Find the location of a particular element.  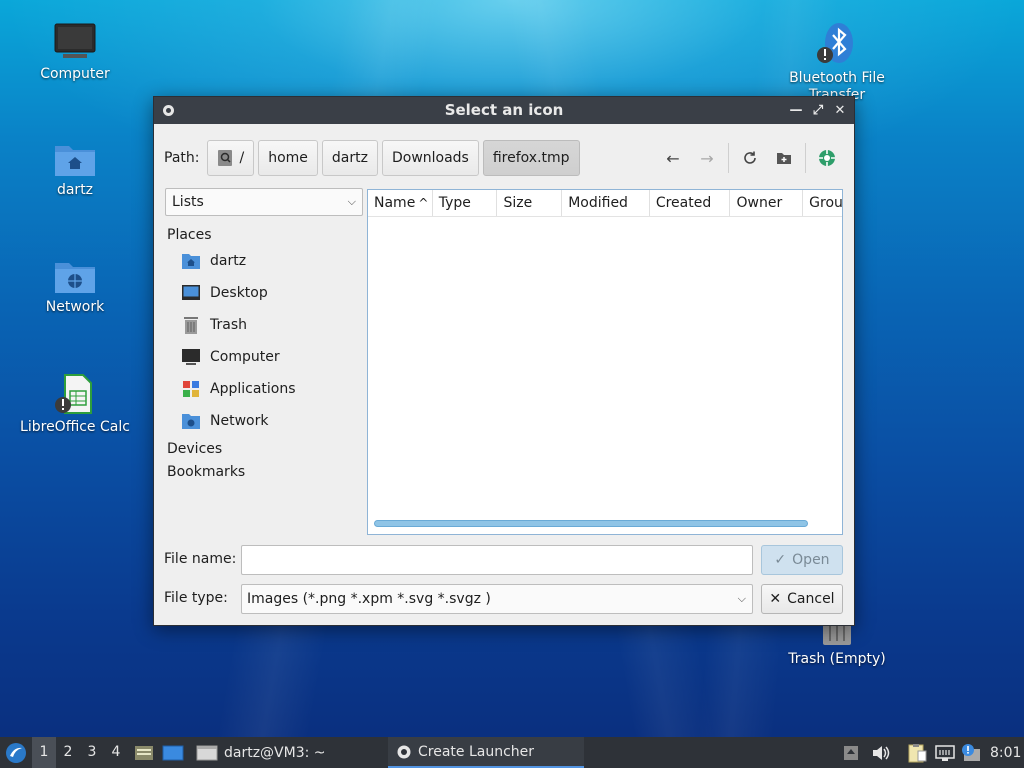

column-label: Grou is located at coordinates (825, 203).